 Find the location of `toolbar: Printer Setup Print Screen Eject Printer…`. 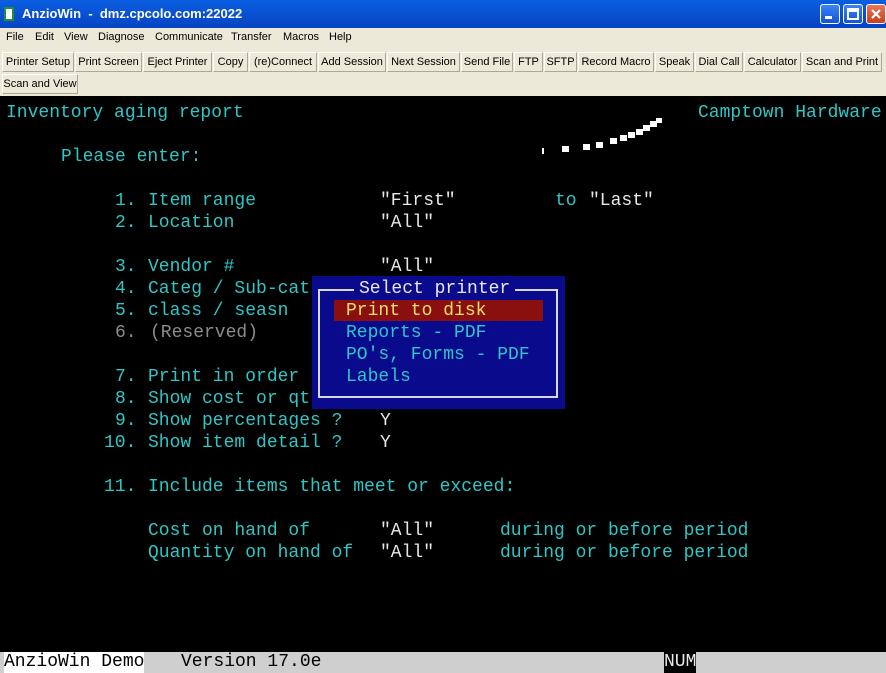

toolbar: Printer Setup Print Screen Eject Printer… is located at coordinates (443, 72).